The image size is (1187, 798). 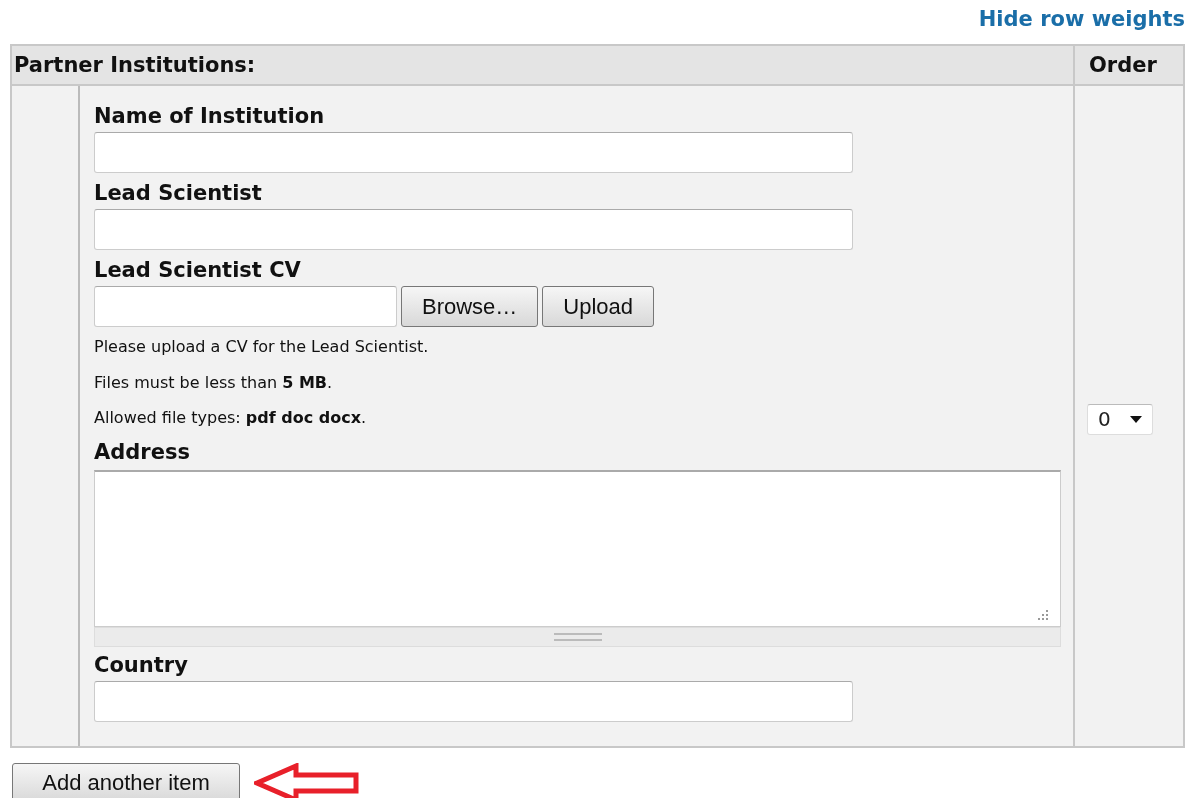 What do you see at coordinates (141, 665) in the screenshot?
I see `field-label: Country` at bounding box center [141, 665].